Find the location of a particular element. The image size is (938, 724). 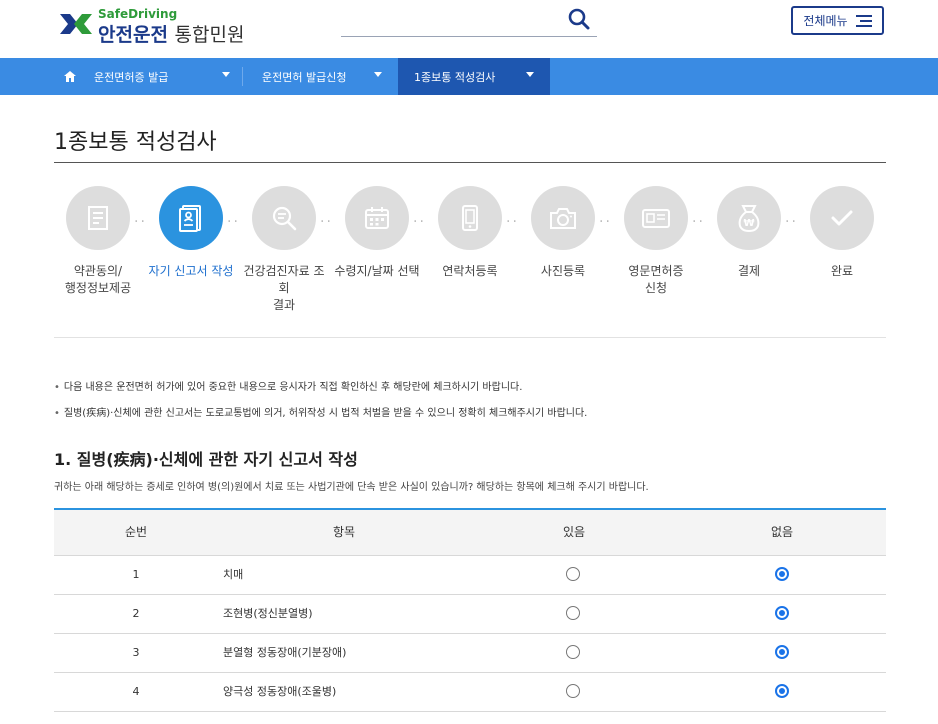

home-button is located at coordinates (70, 76).